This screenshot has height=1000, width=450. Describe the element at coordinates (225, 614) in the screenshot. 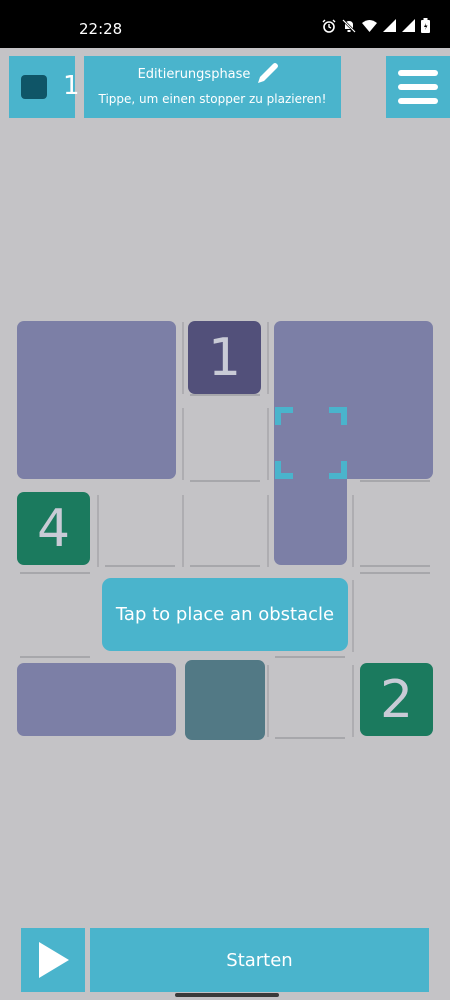

I see `hint-tooltip: Tap to place an obstacle` at that location.